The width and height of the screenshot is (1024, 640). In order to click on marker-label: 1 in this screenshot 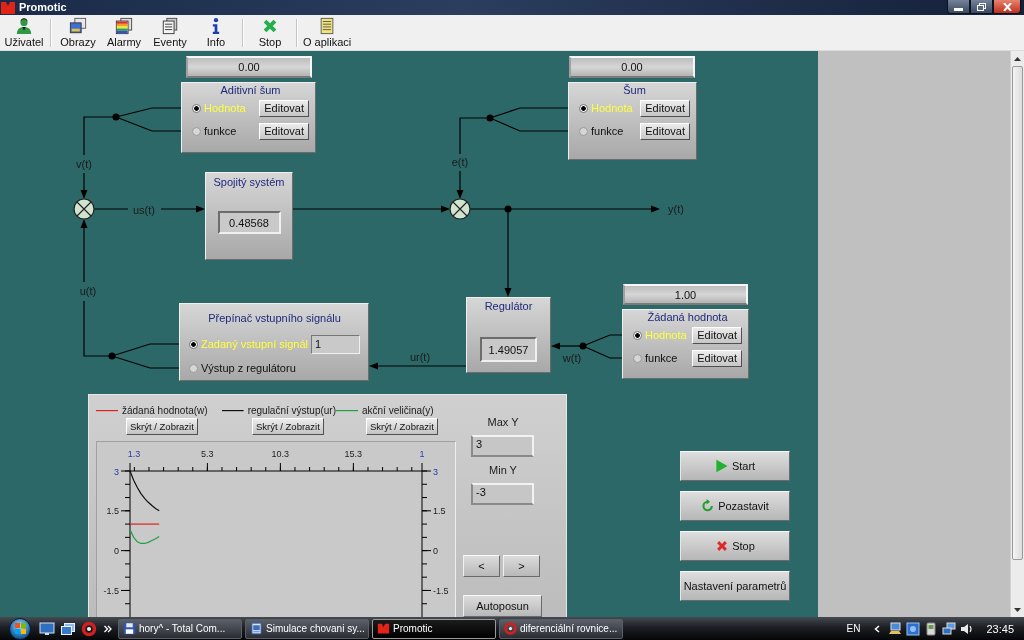, I will do `click(422, 454)`.